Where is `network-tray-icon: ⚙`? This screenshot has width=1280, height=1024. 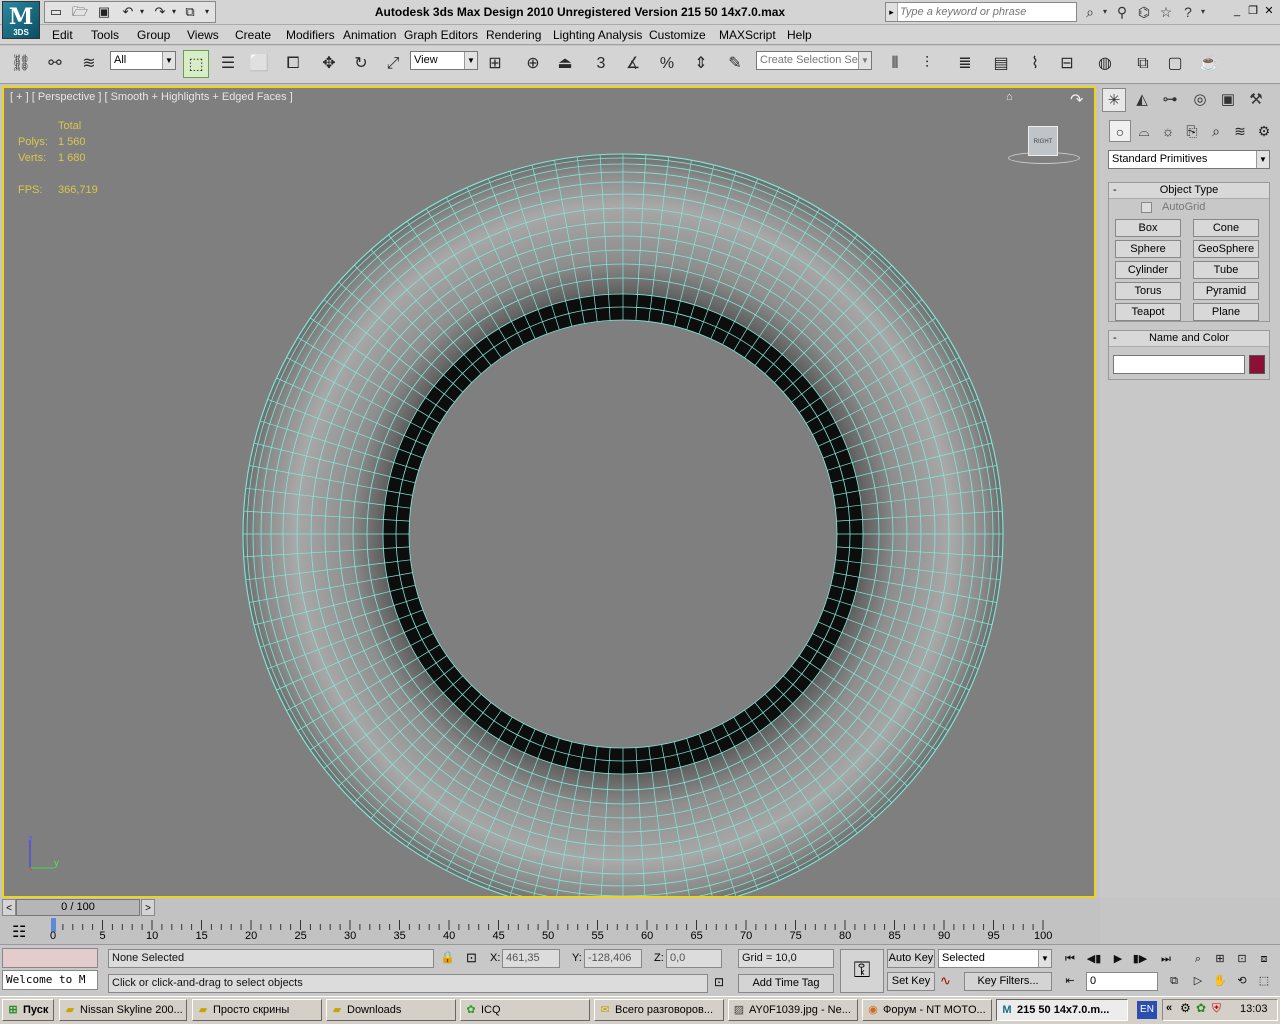 network-tray-icon: ⚙ is located at coordinates (1185, 1008).